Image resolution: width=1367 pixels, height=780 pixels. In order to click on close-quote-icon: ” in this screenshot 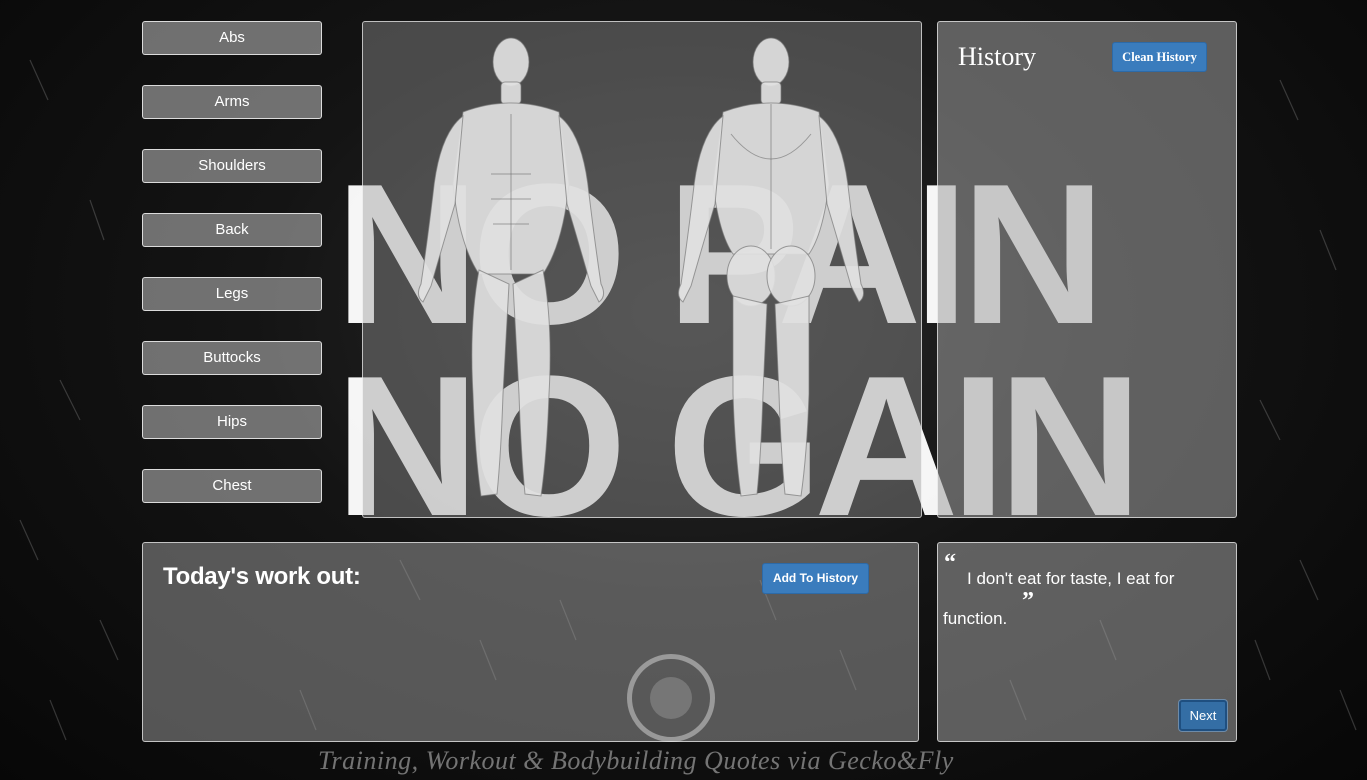, I will do `click(1028, 601)`.